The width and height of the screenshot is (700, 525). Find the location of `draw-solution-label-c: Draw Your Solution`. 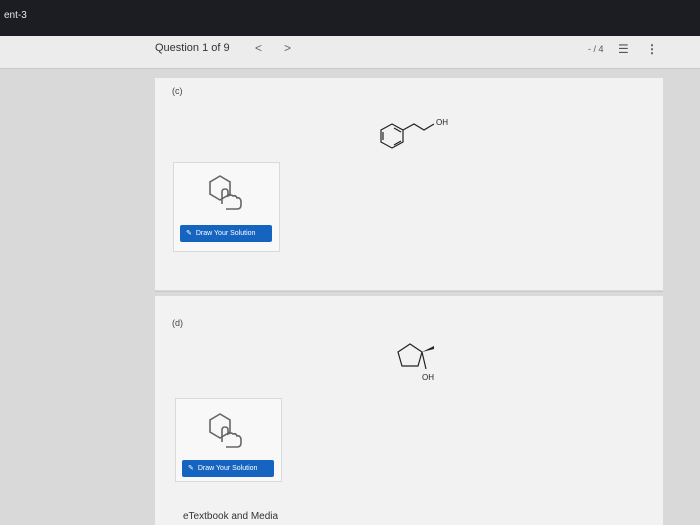

draw-solution-label-c: Draw Your Solution is located at coordinates (225, 233).